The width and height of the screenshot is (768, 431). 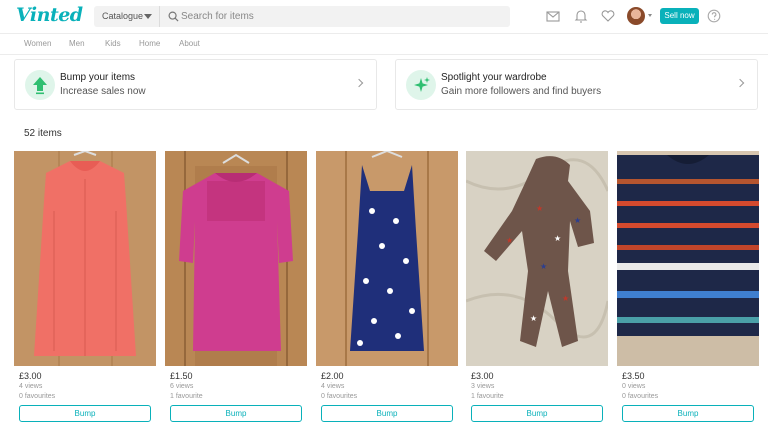 I want to click on catalogue-label: Catalogue, so click(x=123, y=16).